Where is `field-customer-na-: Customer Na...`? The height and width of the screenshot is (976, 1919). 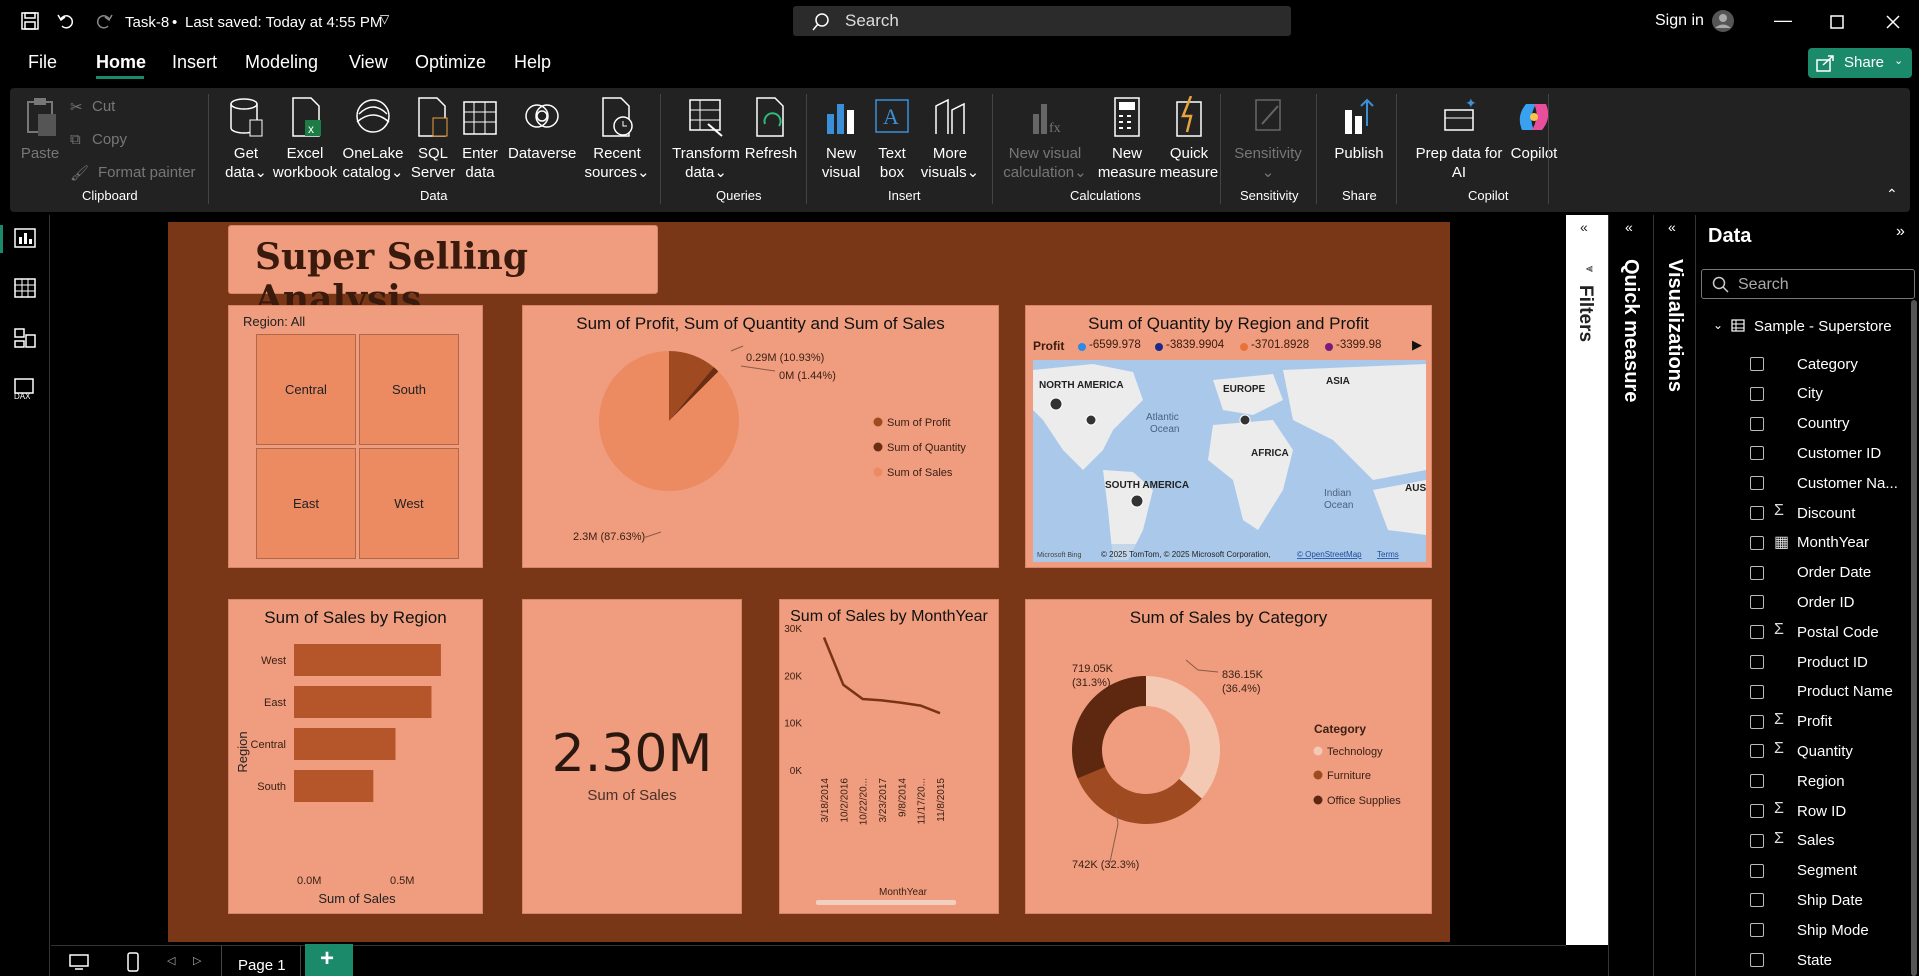 field-customer-na-: Customer Na... is located at coordinates (1847, 483).